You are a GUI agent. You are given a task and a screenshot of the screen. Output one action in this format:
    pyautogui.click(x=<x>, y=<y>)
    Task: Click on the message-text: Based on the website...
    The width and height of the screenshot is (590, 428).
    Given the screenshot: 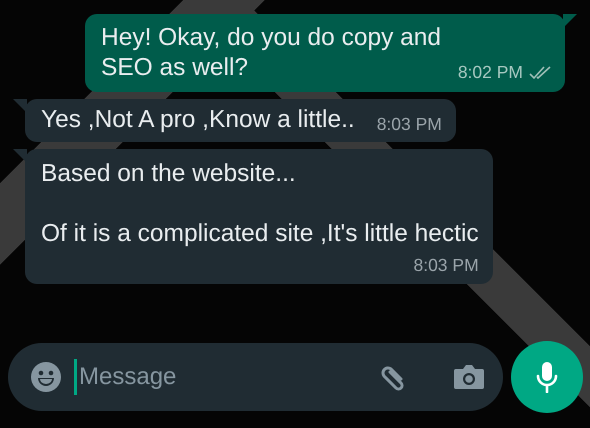 What is the action you would take?
    pyautogui.click(x=169, y=174)
    